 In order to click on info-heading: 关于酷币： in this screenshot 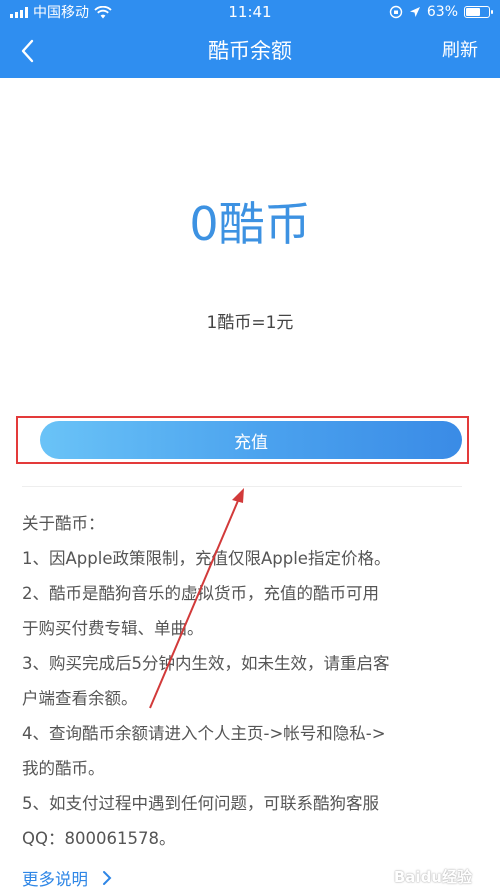, I will do `click(63, 523)`.